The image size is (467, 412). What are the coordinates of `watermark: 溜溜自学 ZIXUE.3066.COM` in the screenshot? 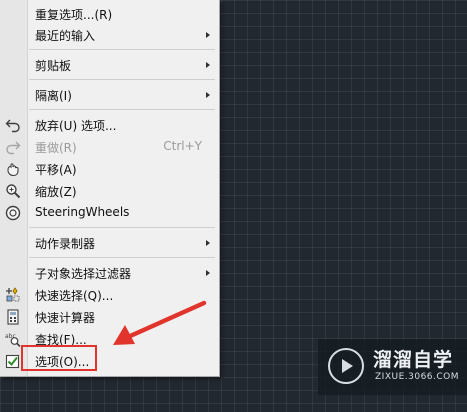 It's located at (392, 367).